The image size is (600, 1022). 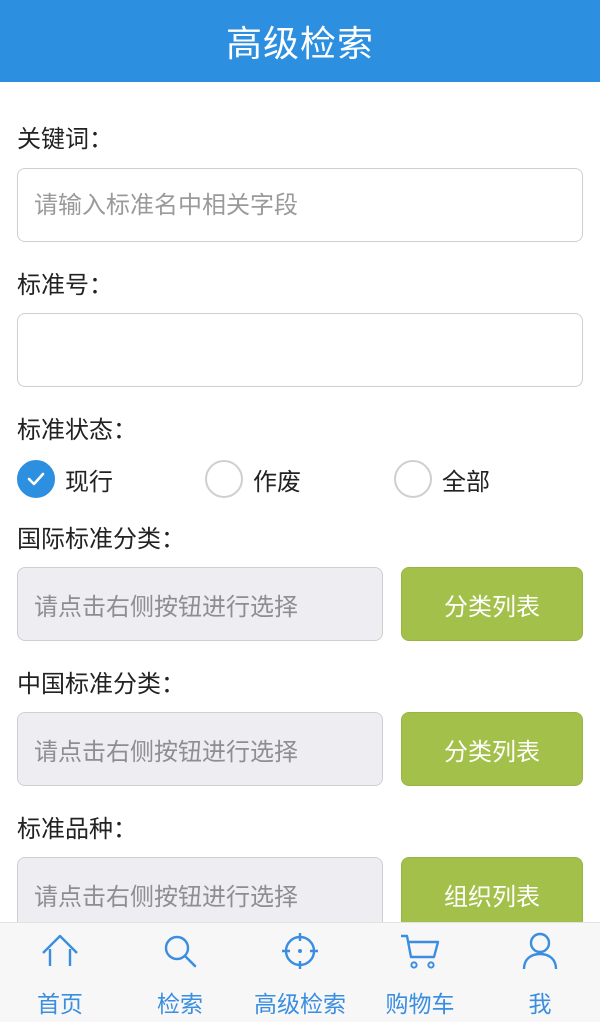 I want to click on status-radio-group: 现行 作废 全部, so click(x=300, y=479).